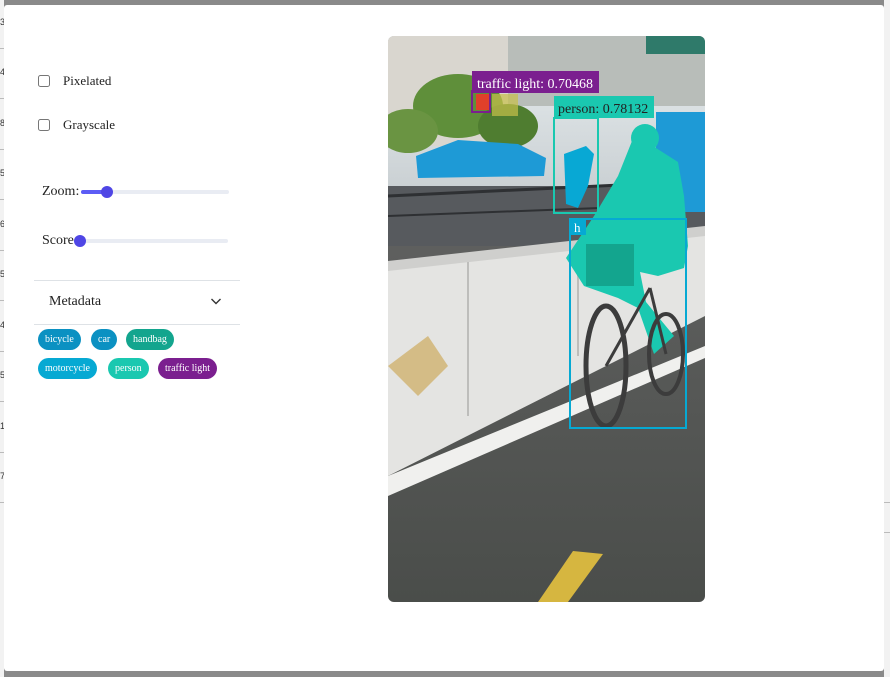  What do you see at coordinates (89, 124) in the screenshot?
I see `grayscale-label: Grayscale` at bounding box center [89, 124].